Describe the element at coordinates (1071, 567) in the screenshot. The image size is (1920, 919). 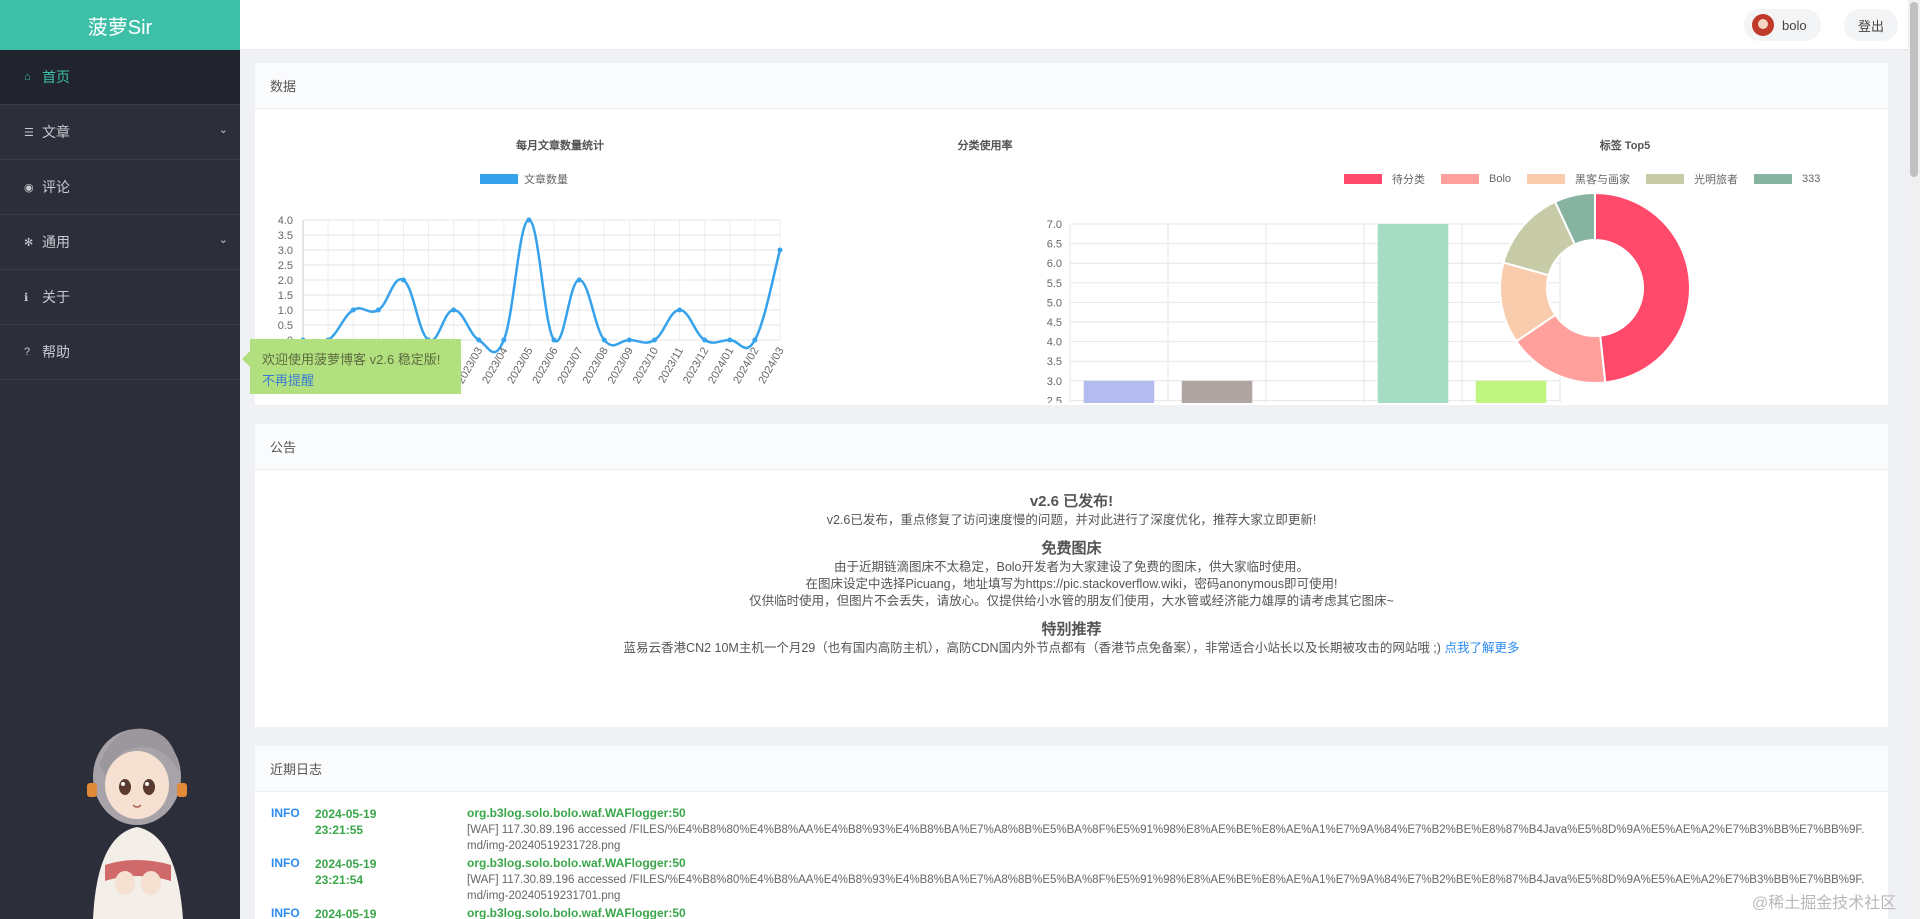
I see `notice-text-imagebed-1: 由于近期链滴图床不太稳定，Bolo开发者为大家建设了免费的图床，供大家临时使用。` at that location.